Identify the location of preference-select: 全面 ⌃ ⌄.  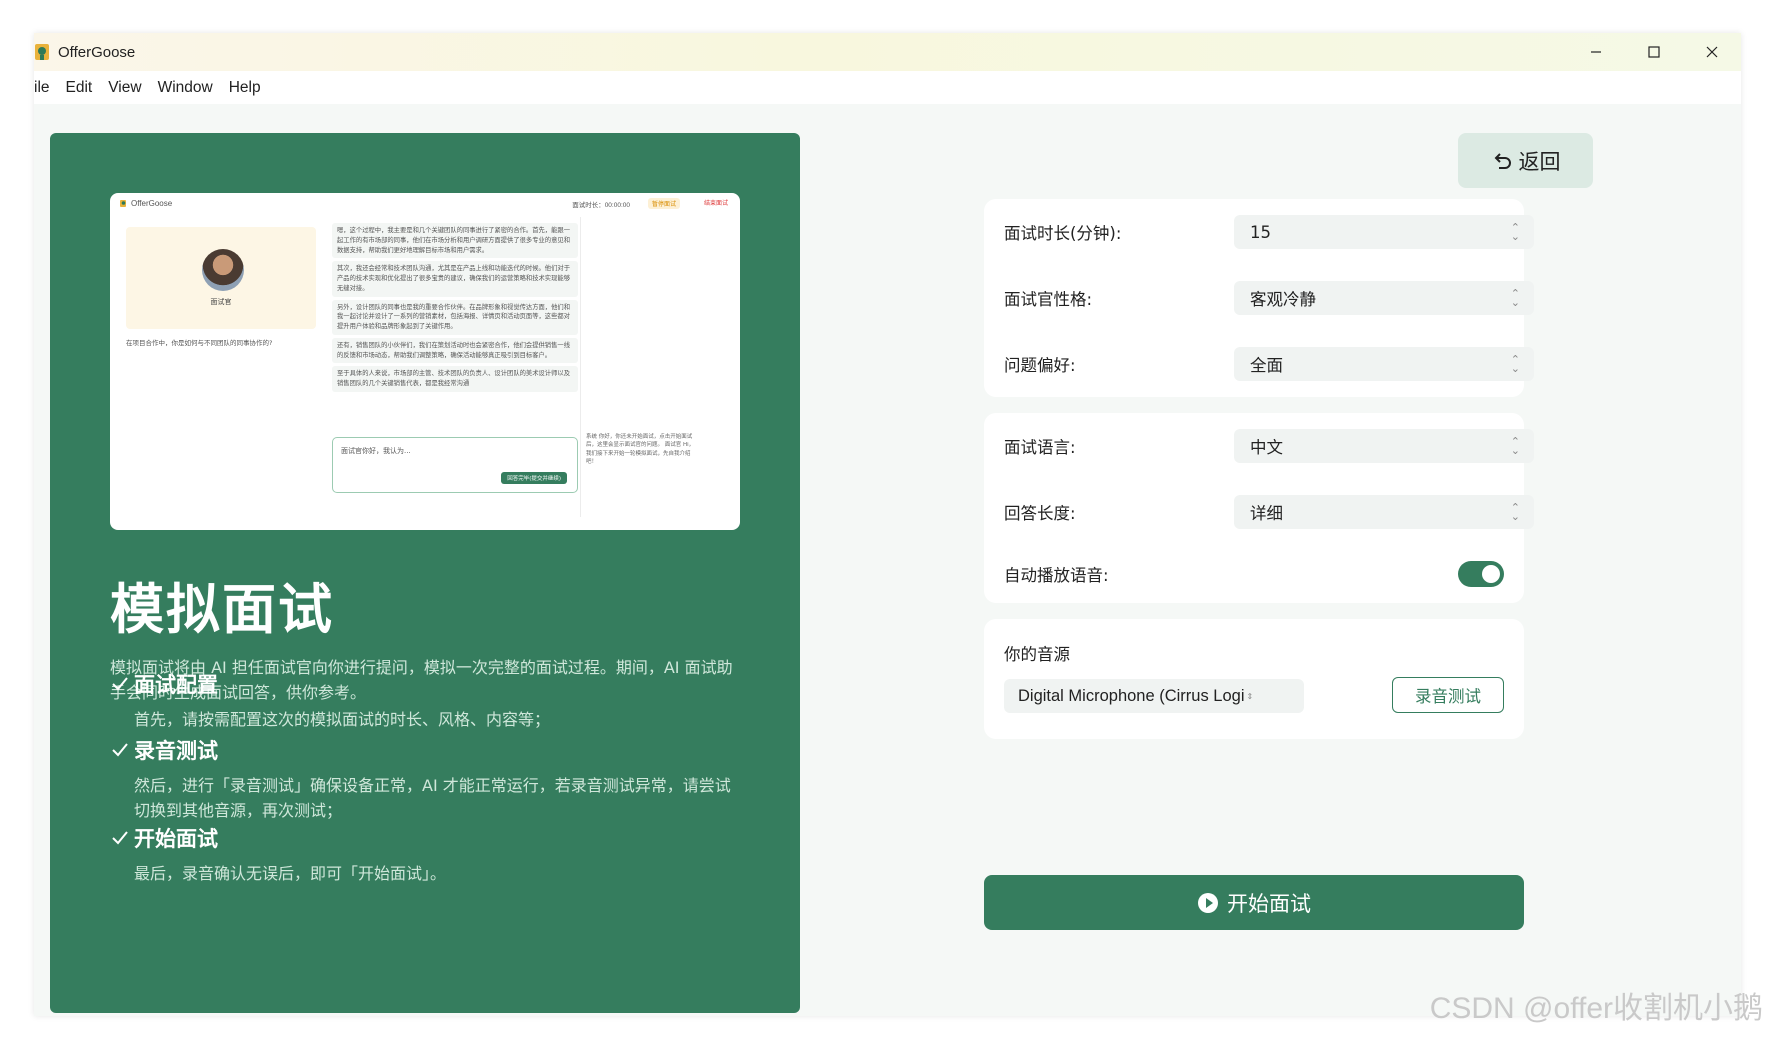
(1384, 364).